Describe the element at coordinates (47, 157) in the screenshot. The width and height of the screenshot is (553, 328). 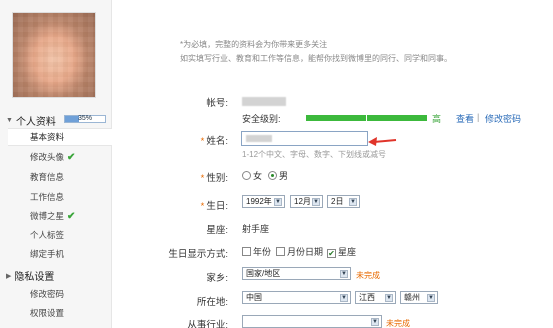
I see `sidebar-item-label: 修改头像` at that location.